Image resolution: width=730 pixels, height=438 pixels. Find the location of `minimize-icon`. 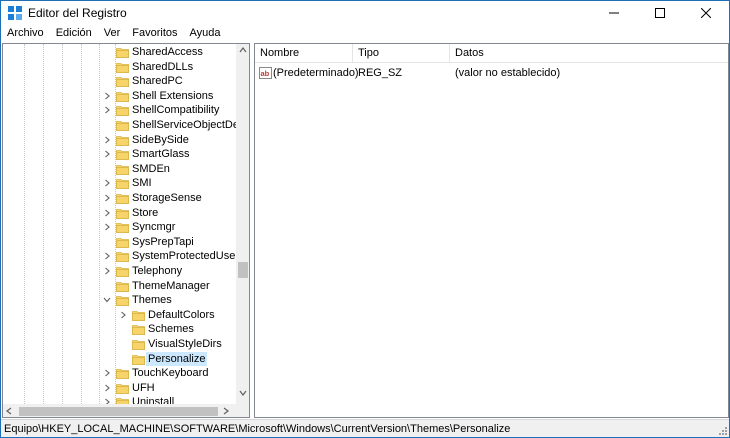

minimize-icon is located at coordinates (614, 13).